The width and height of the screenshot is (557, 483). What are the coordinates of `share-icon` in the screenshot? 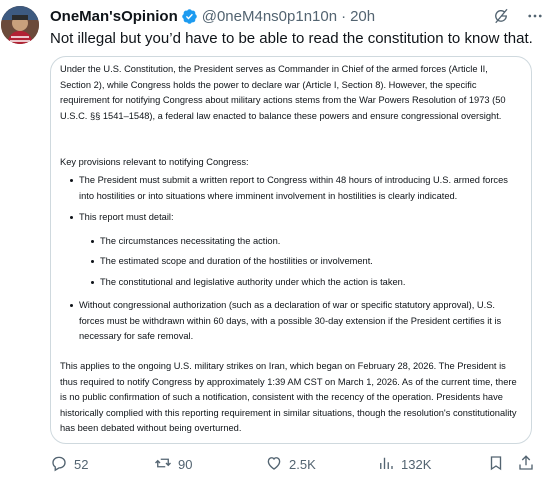 It's located at (526, 464).